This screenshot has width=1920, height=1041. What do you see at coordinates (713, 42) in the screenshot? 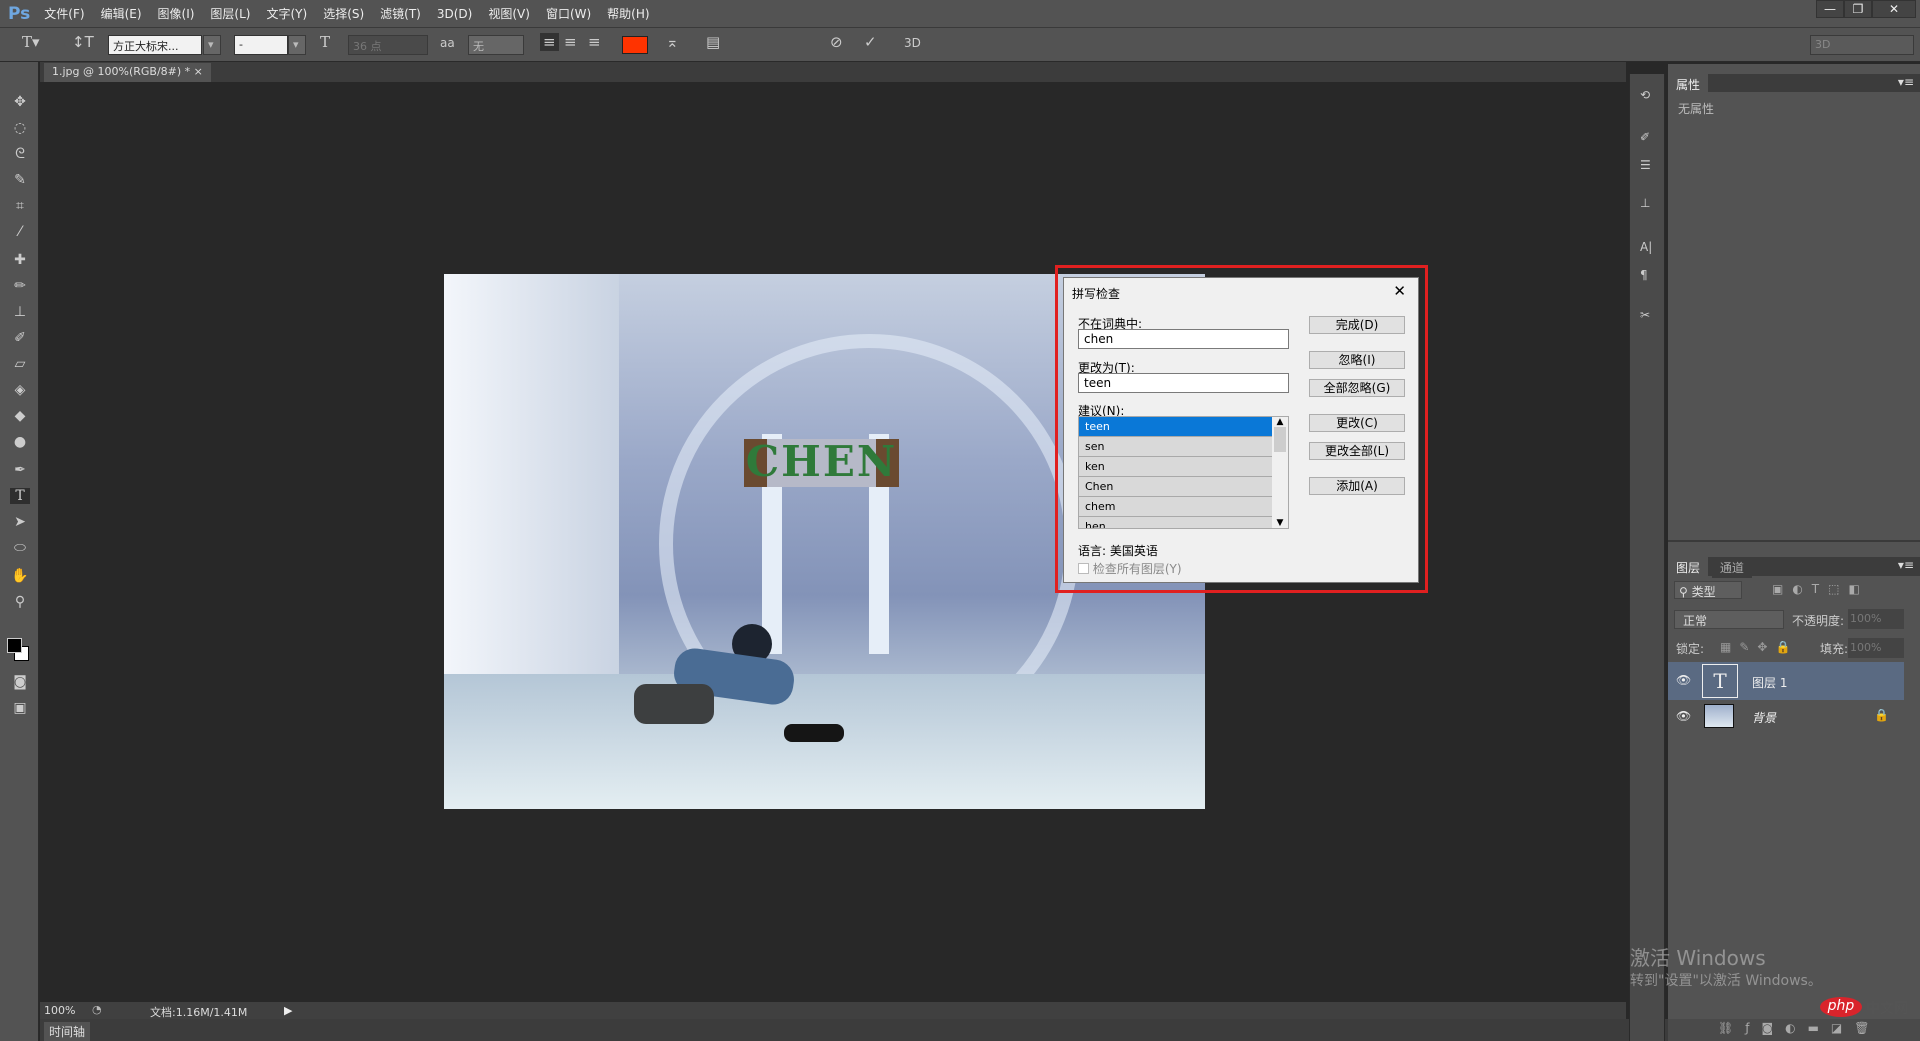
I see `character-panel-icon: ▤` at bounding box center [713, 42].